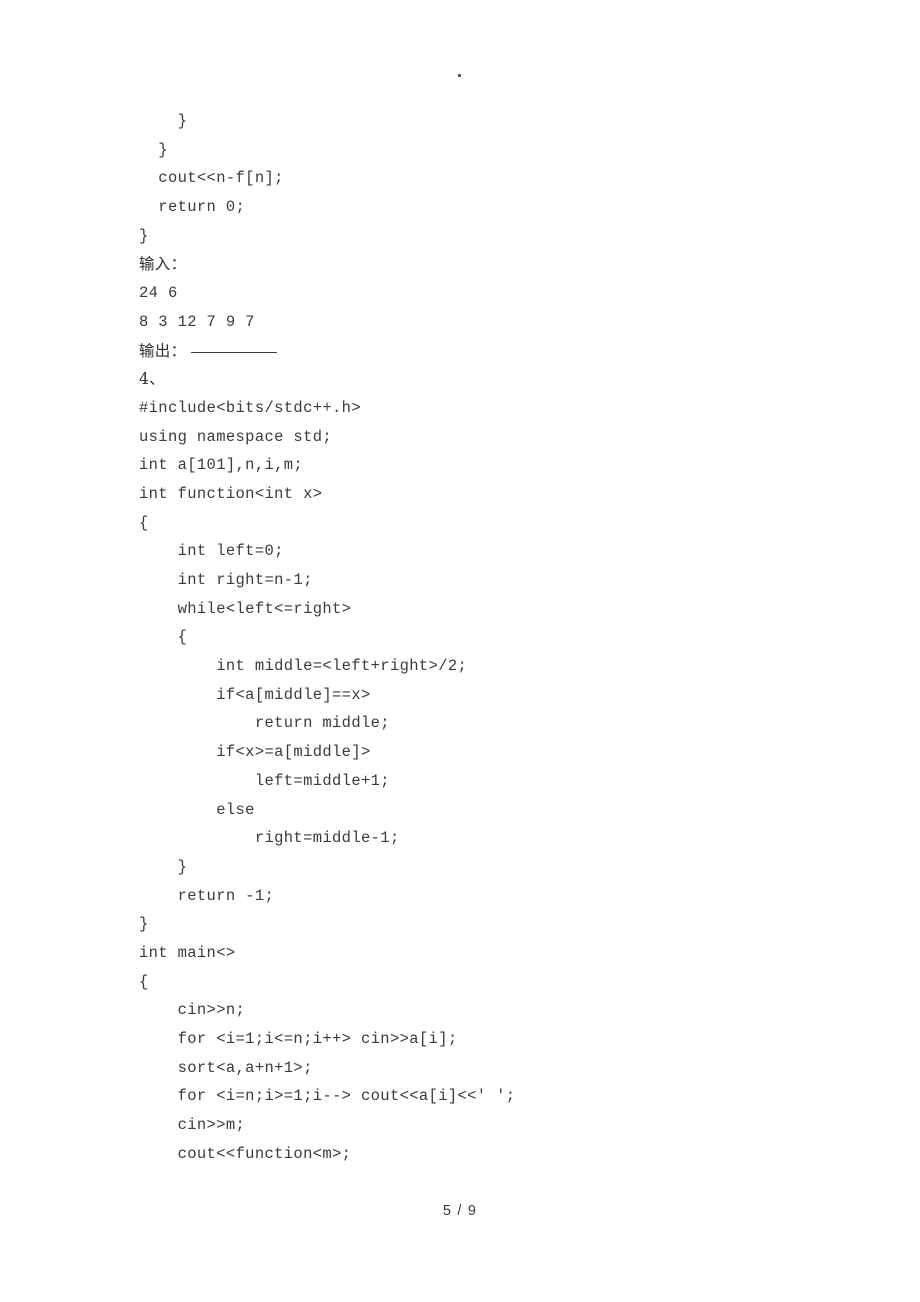 This screenshot has width=920, height=1302. What do you see at coordinates (460, 1211) in the screenshot?
I see `page-number-footer: 5 / 9` at bounding box center [460, 1211].